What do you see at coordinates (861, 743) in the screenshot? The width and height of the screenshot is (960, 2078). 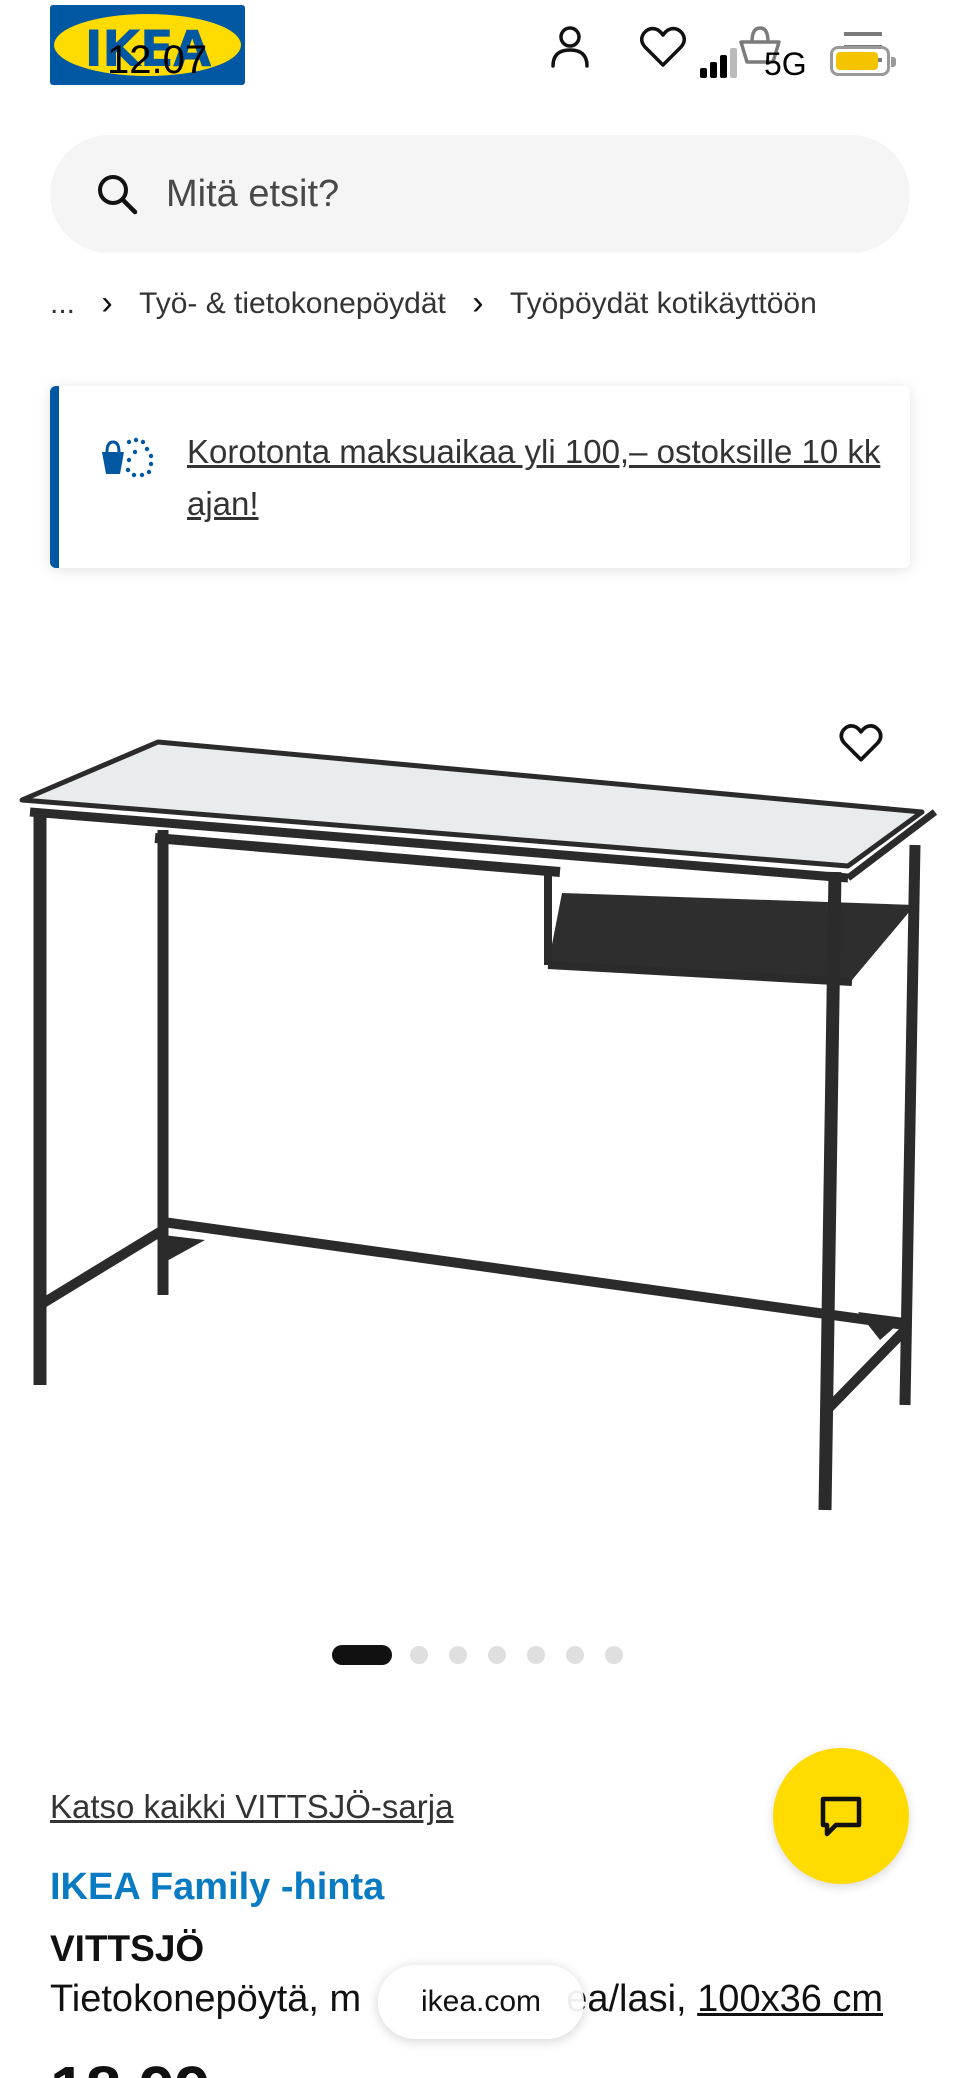 I see `favorite-heart-icon` at bounding box center [861, 743].